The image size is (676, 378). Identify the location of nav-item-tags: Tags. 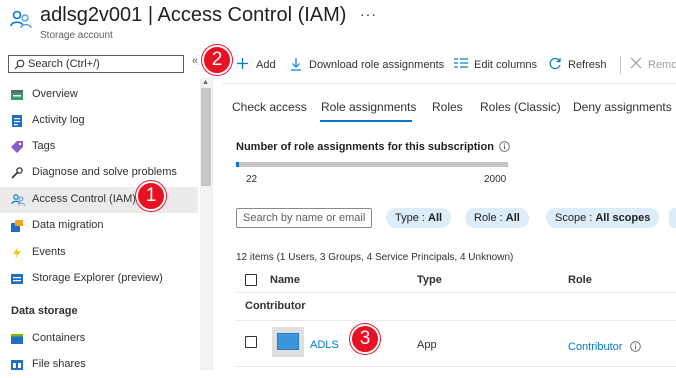
(99, 147).